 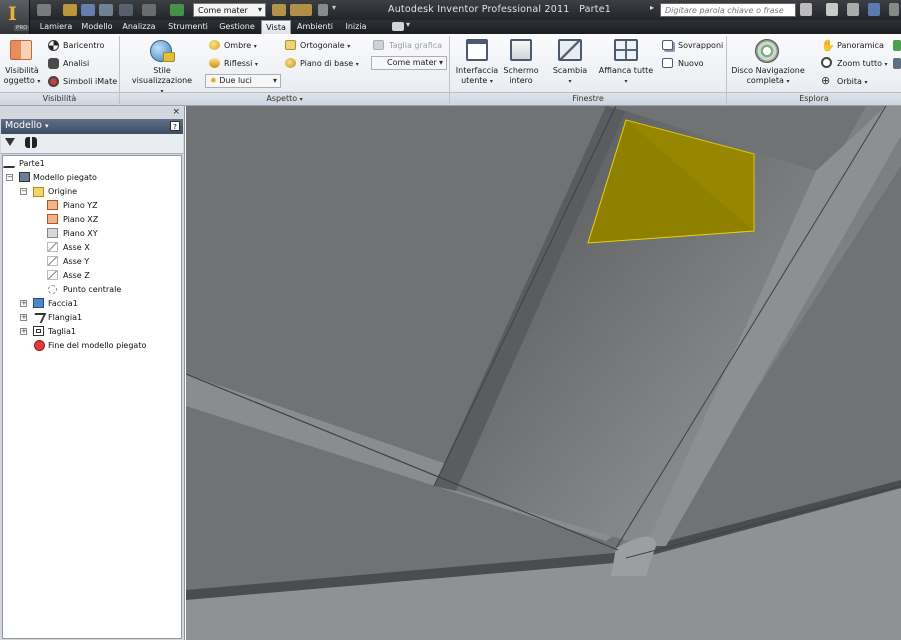 I want to click on object-visibility-button: Visibilità oggetto ▾, so click(x=22, y=76).